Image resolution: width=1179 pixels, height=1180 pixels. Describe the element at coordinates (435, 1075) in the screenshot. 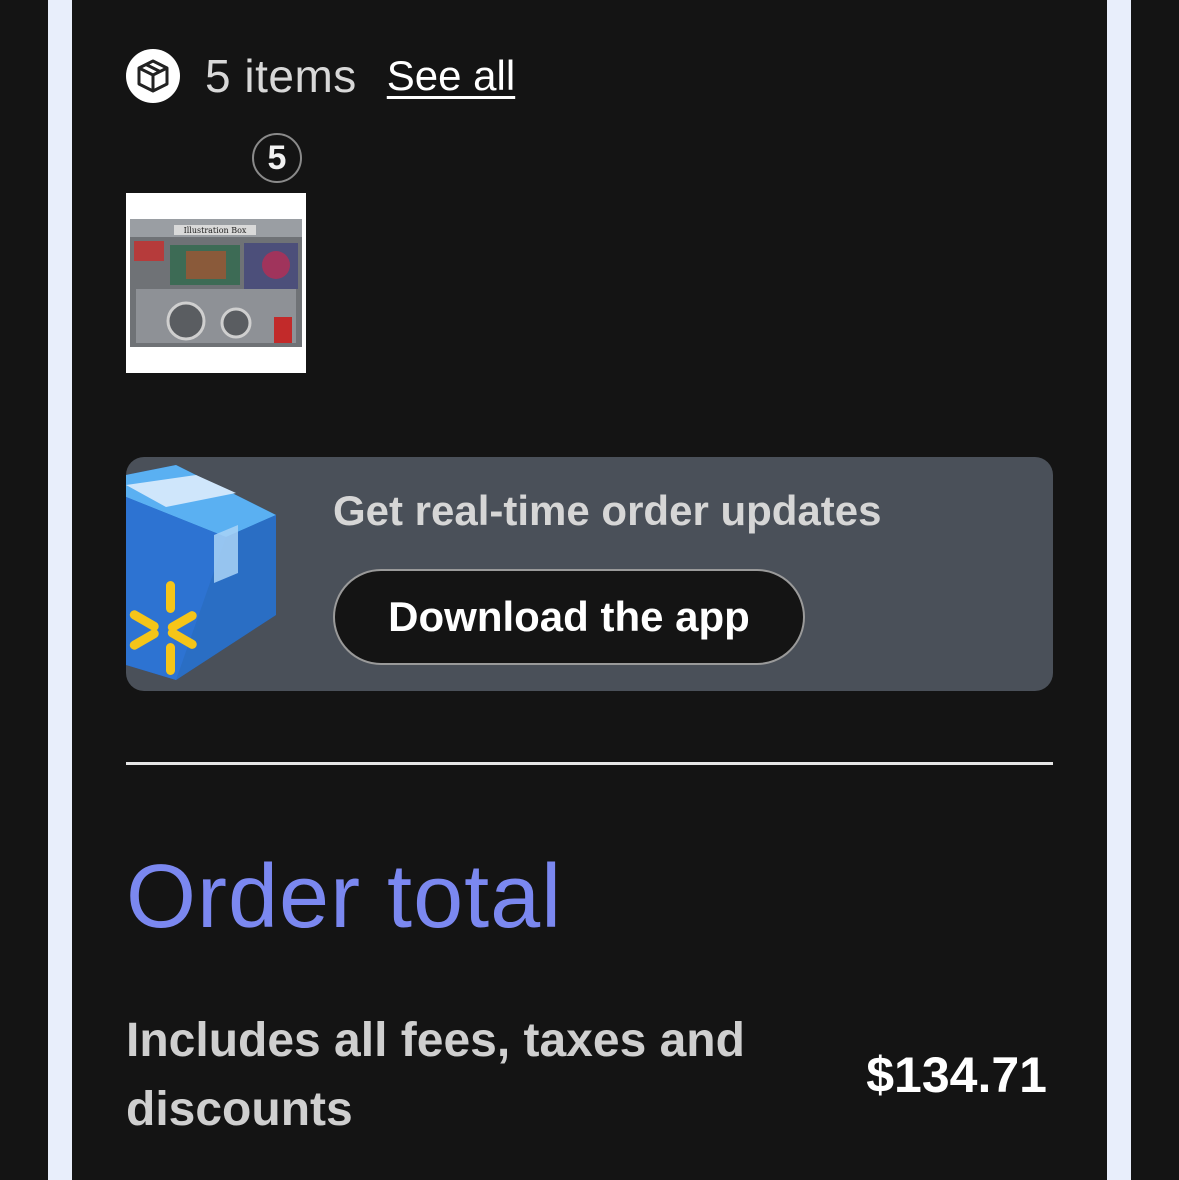

I see `fees-note: Includes all fees, taxes and discounts` at that location.